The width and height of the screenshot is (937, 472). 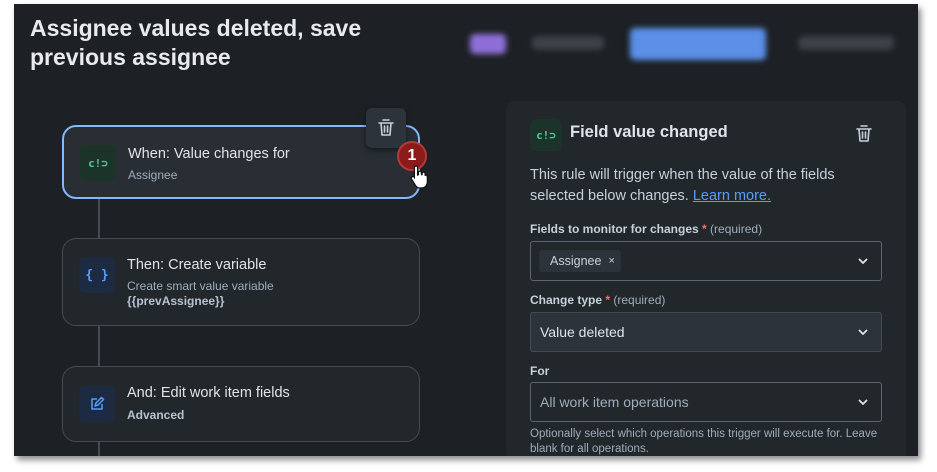 I want to click on create-variable-title: Then: Create variable, so click(x=197, y=265).